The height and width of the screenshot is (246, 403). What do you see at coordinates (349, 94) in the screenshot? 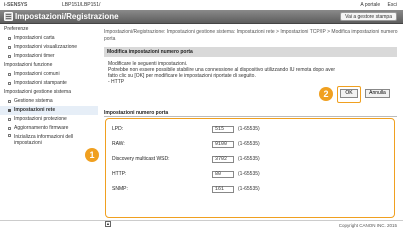
I see `ok-highlight` at bounding box center [349, 94].